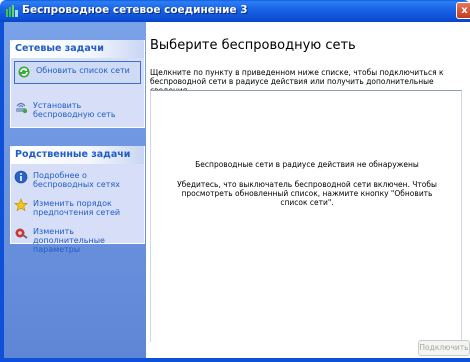  I want to click on change-advanced-settings-label: Изменить дополнительные параметры, so click(69, 240).